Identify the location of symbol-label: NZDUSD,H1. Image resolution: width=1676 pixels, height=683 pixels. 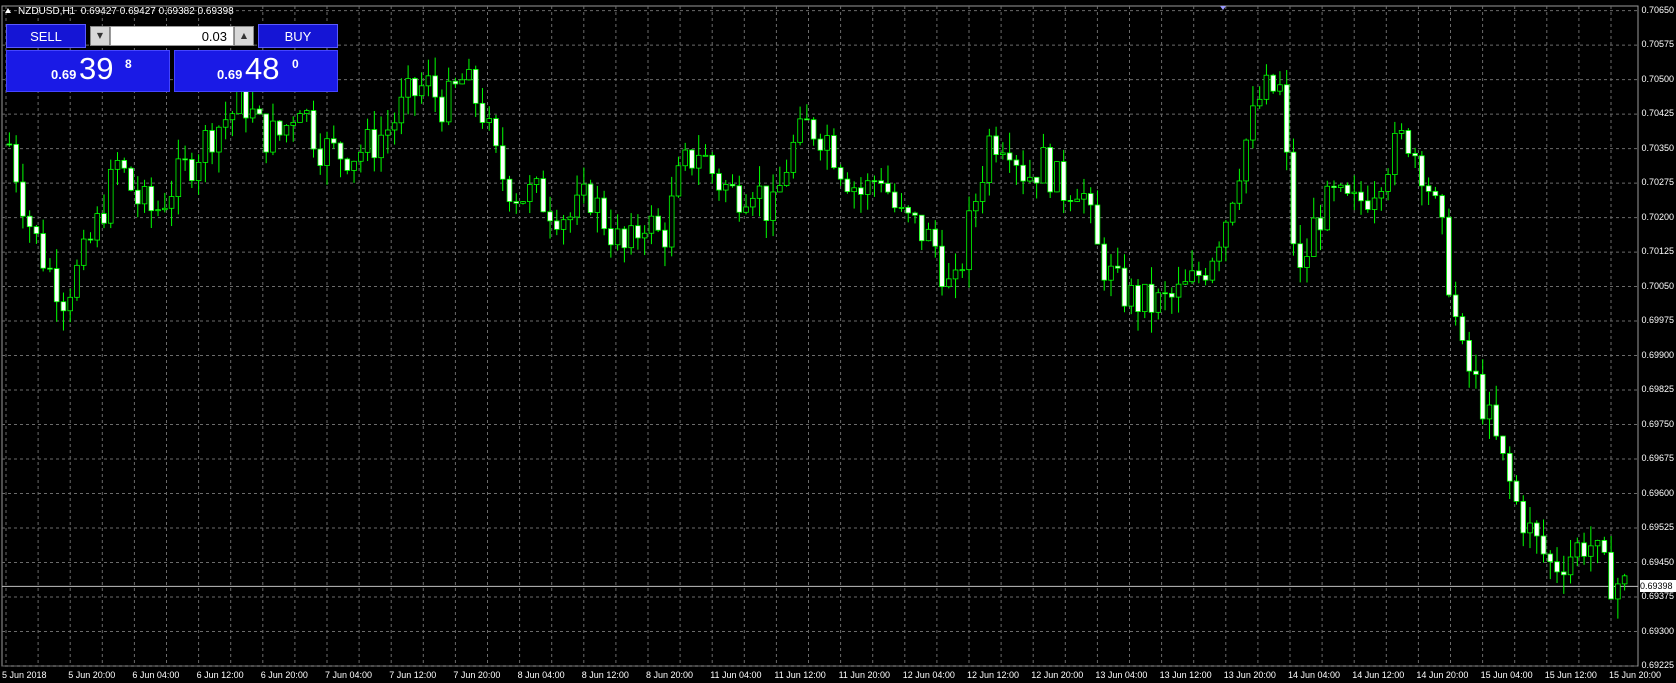
(47, 11).